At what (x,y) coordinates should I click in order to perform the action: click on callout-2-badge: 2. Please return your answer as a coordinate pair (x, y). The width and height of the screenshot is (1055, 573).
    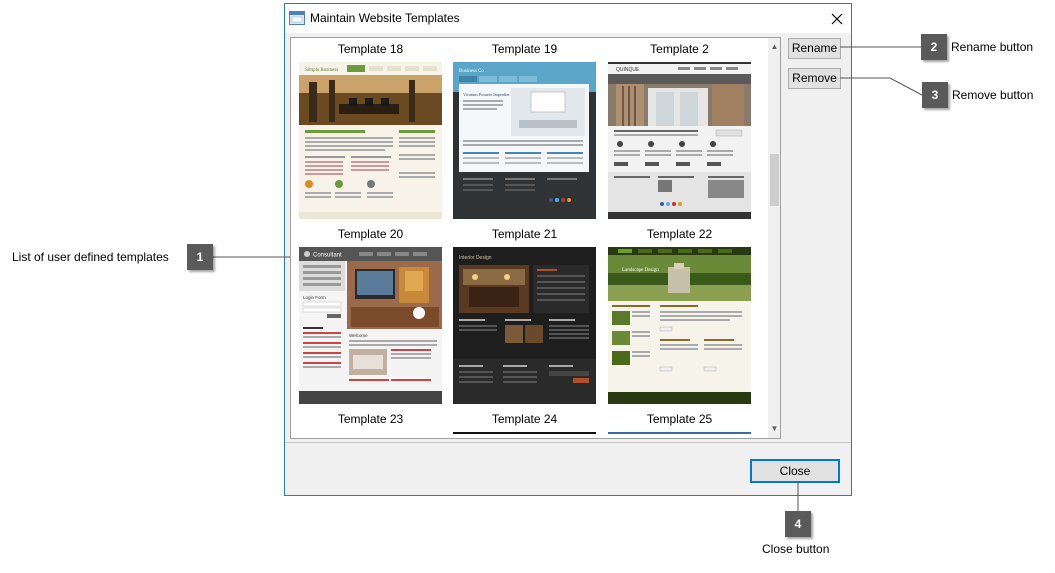
    Looking at the image, I should click on (934, 47).